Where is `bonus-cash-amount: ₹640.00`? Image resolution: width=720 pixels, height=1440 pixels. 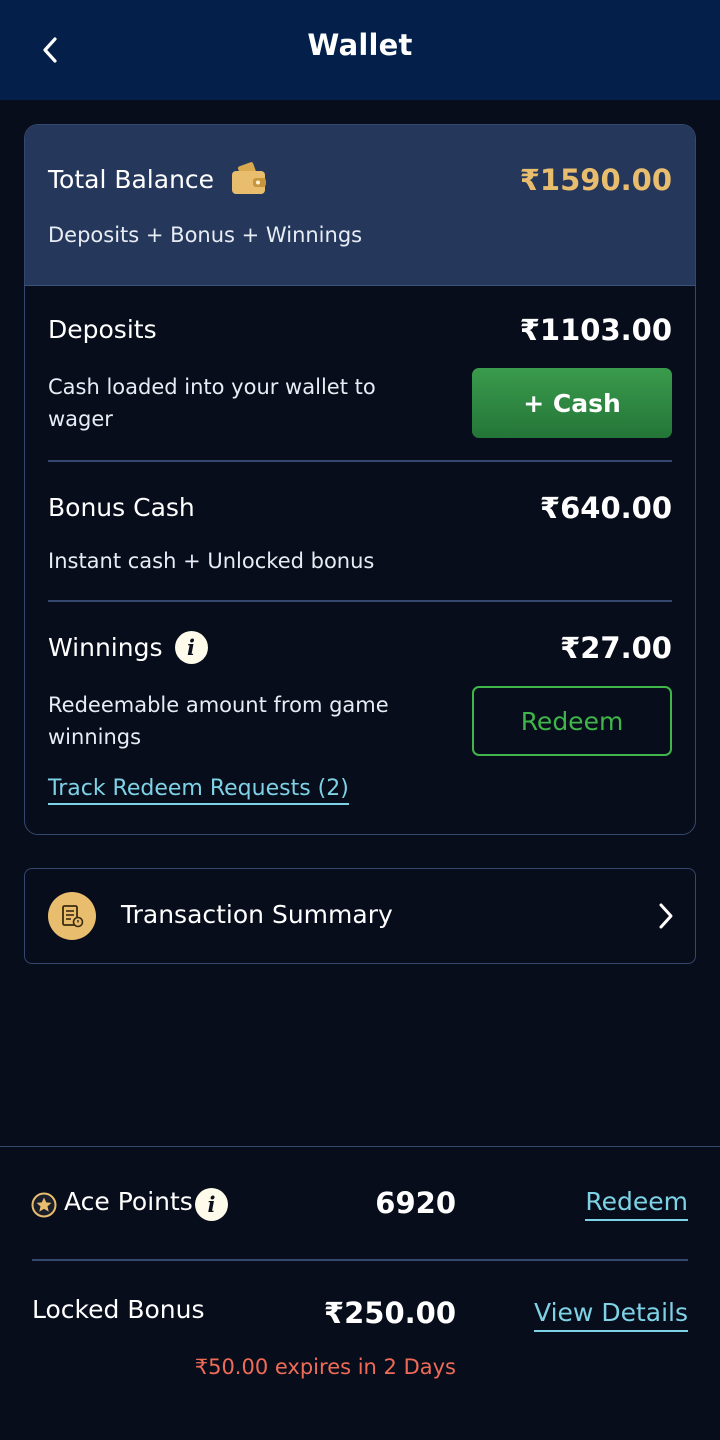 bonus-cash-amount: ₹640.00 is located at coordinates (605, 508).